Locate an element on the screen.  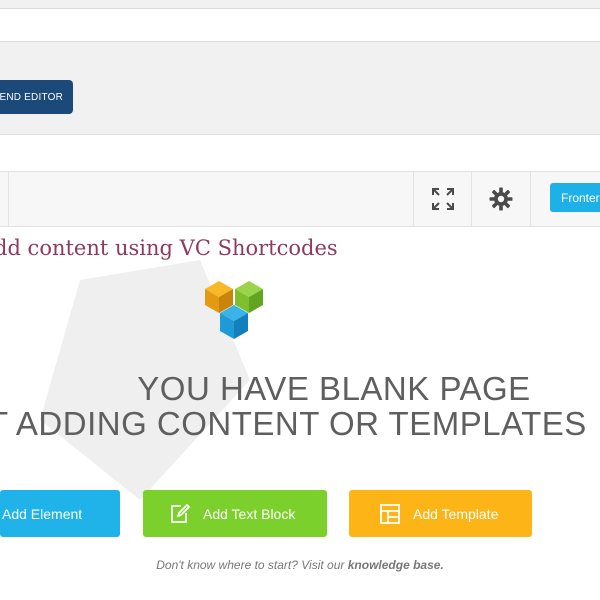
gear-icon is located at coordinates (501, 199).